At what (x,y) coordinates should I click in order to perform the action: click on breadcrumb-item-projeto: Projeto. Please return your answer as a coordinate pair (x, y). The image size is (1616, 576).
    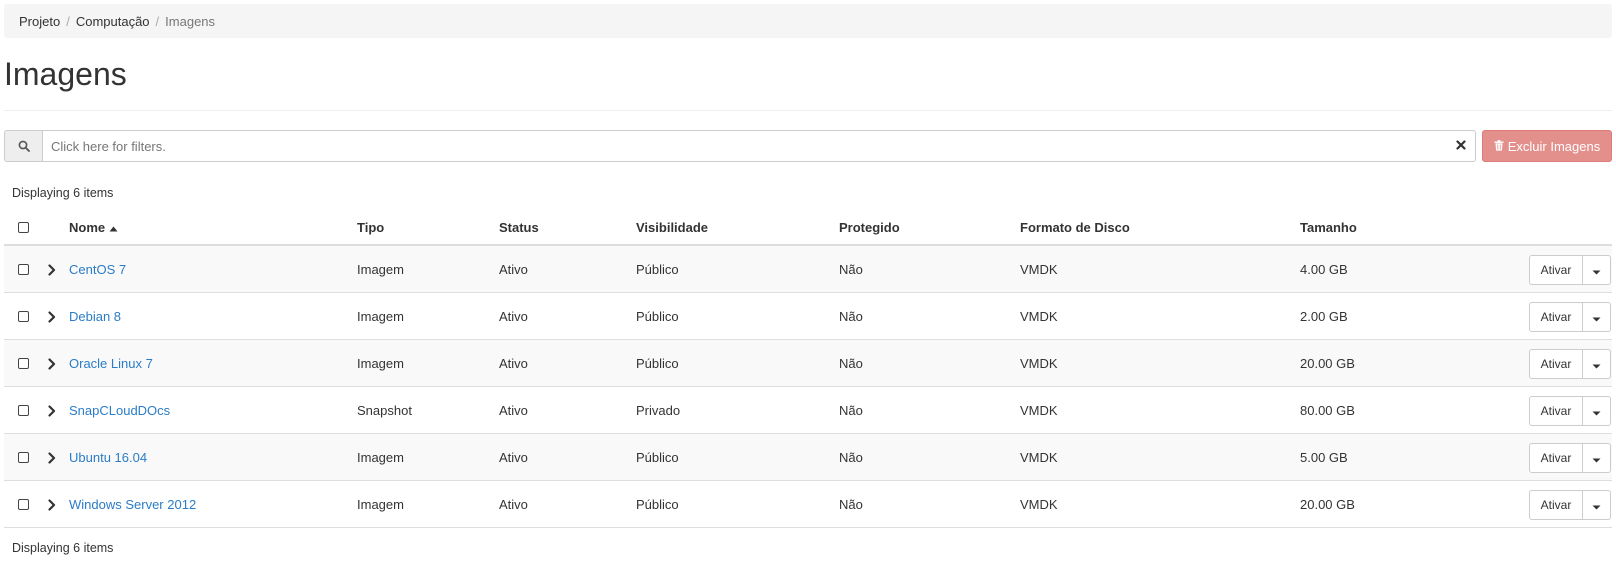
    Looking at the image, I should click on (39, 21).